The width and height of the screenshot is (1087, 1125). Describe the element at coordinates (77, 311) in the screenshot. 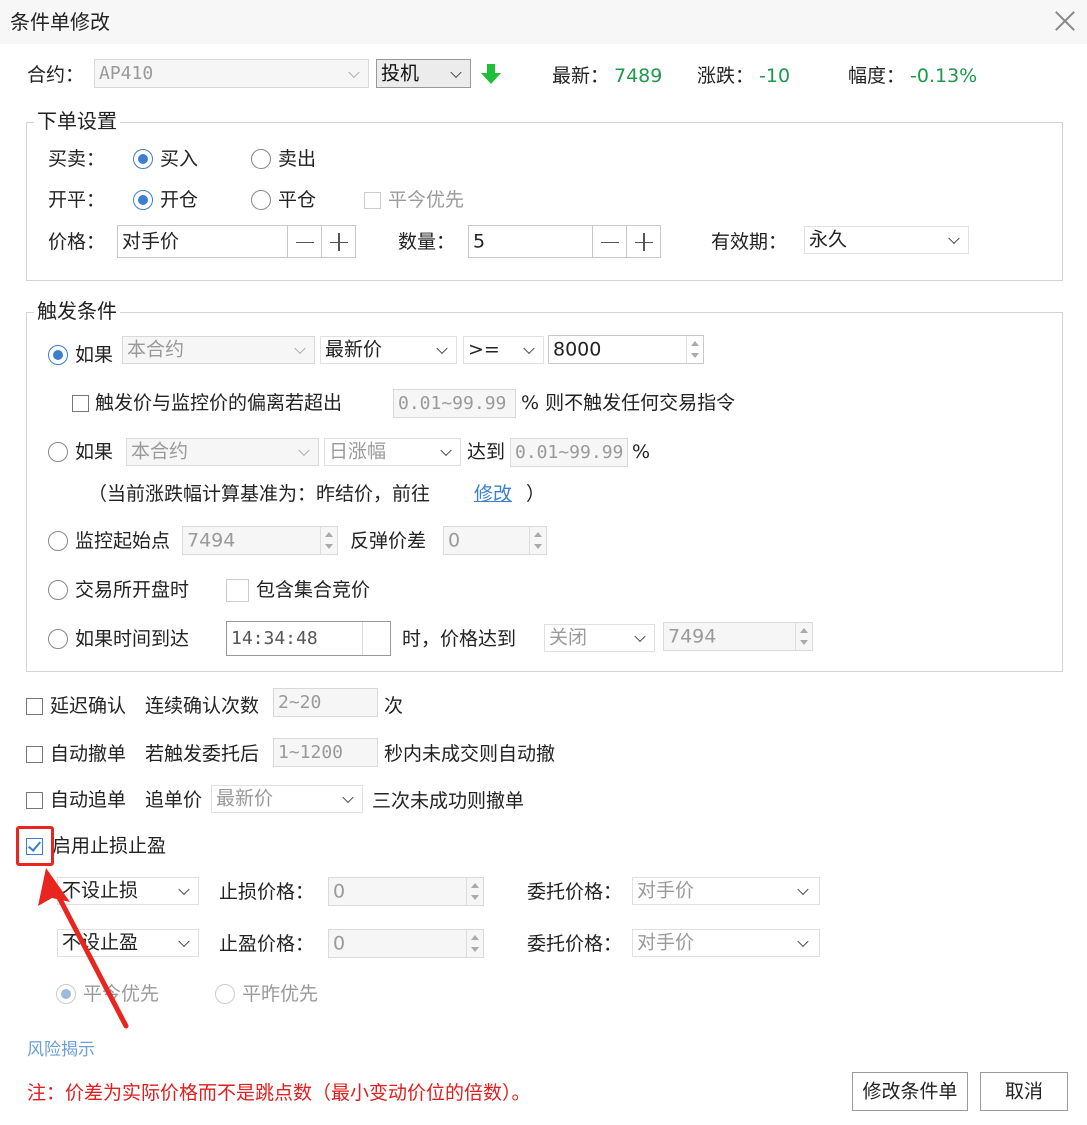

I see `trigger-title: 触发条件` at that location.